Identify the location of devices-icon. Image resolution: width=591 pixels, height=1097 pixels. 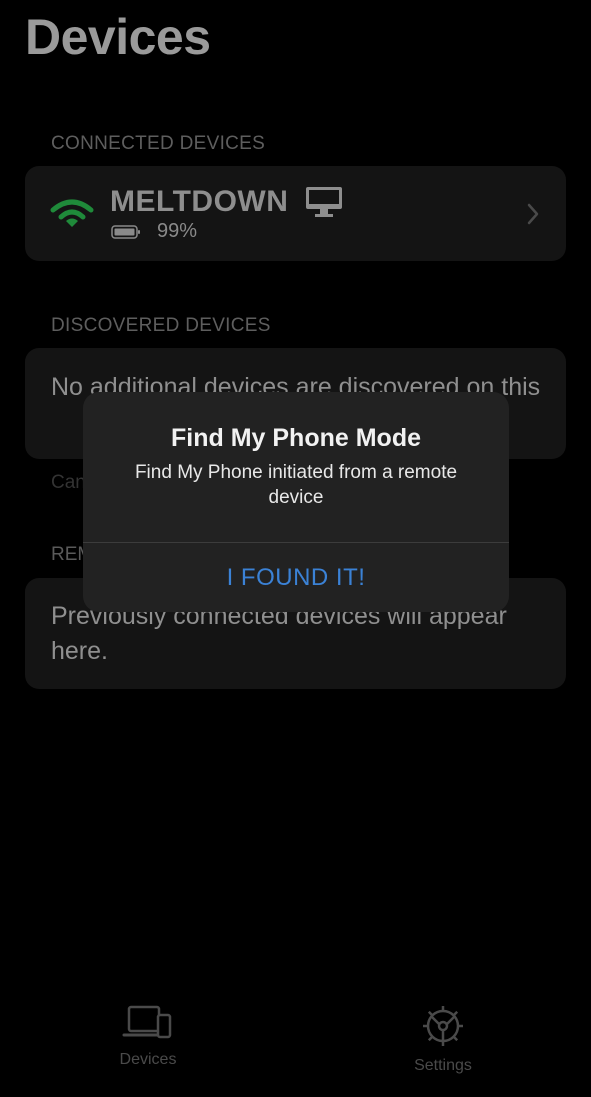
(147, 1022).